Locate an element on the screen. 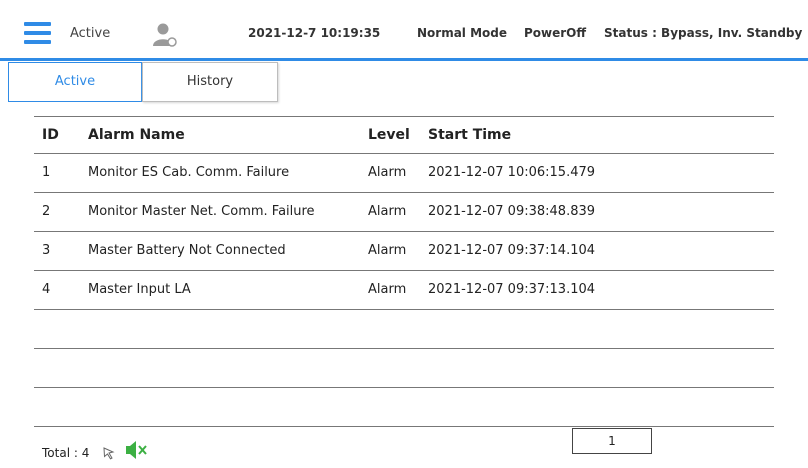  cell-start-time: 2021-12-07 09:37:13.104 is located at coordinates (512, 289).